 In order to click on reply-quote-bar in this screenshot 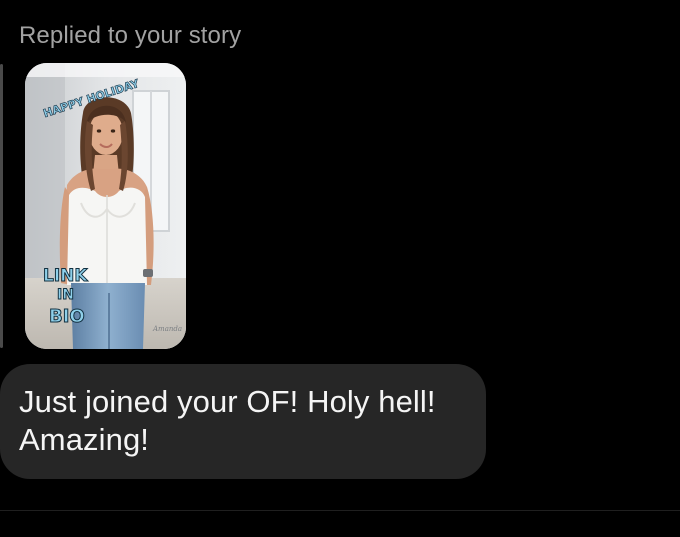, I will do `click(1, 206)`.